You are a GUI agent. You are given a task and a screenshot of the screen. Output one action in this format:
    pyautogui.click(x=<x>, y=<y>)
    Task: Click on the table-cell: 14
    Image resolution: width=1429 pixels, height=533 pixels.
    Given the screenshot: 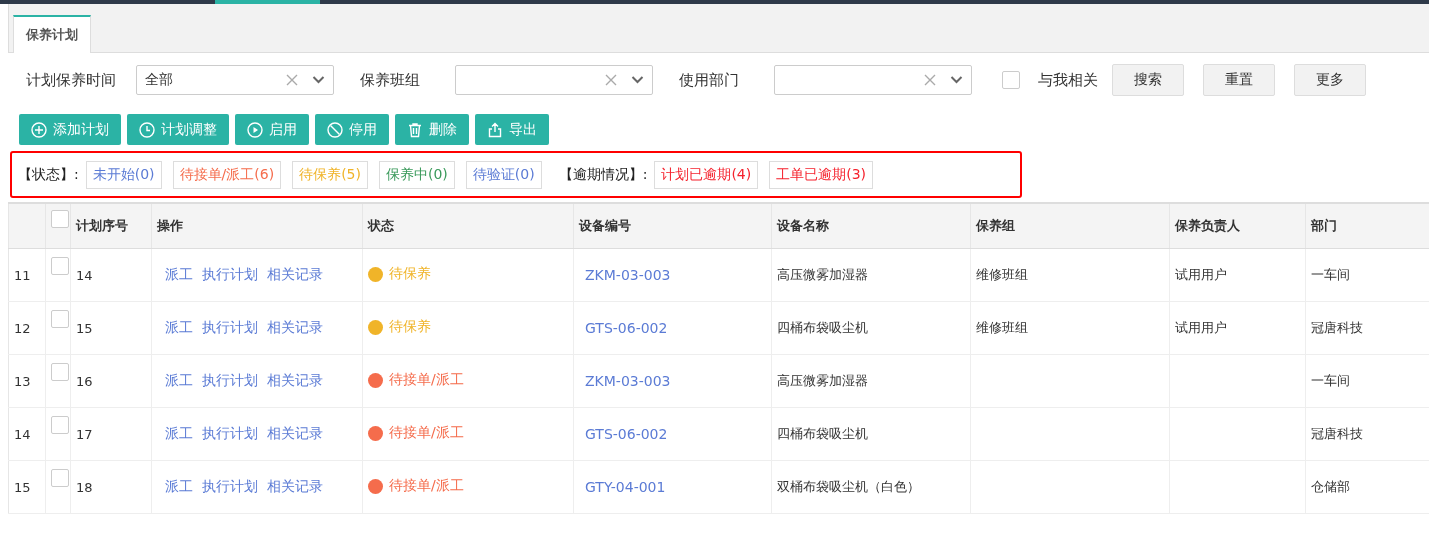 What is the action you would take?
    pyautogui.click(x=111, y=275)
    